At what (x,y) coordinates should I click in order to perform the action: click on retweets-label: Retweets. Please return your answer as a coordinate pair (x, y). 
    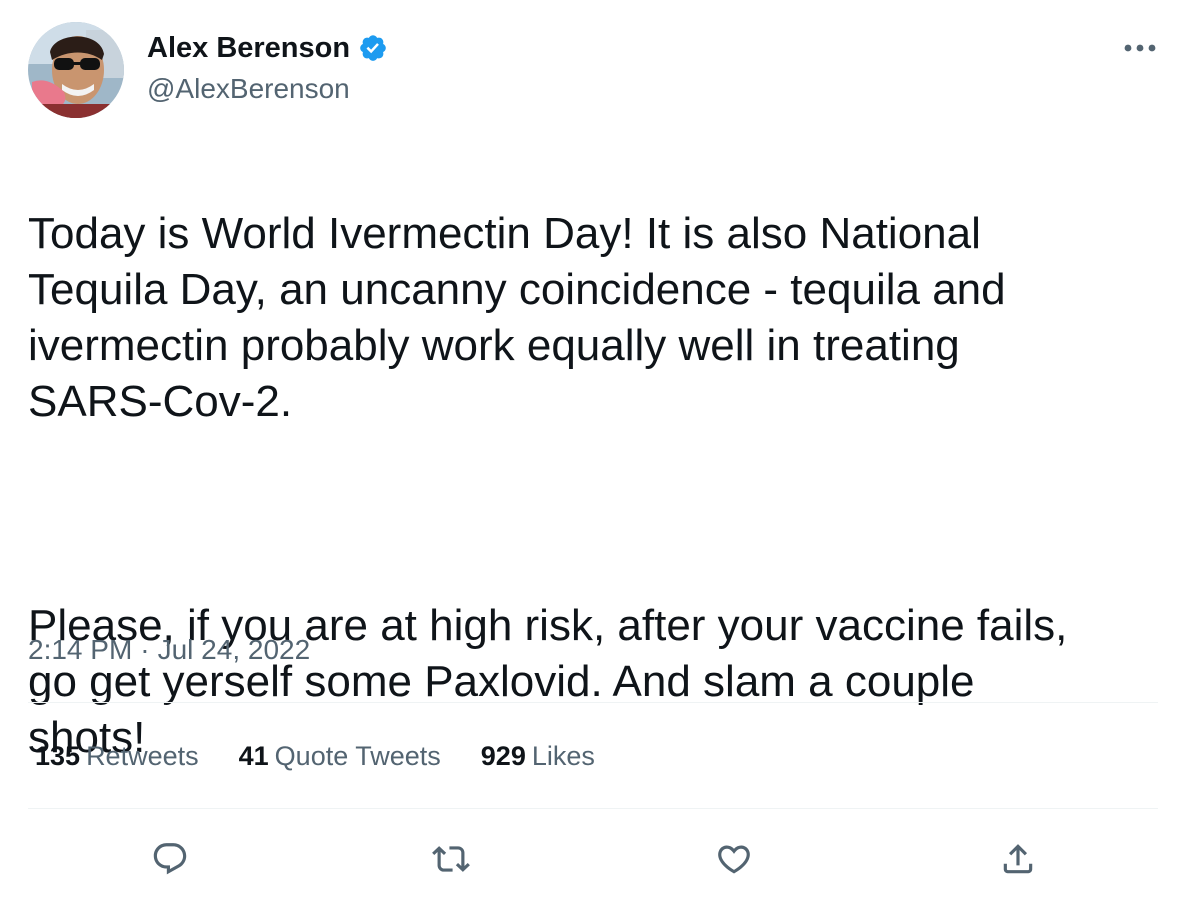
    Looking at the image, I should click on (142, 756).